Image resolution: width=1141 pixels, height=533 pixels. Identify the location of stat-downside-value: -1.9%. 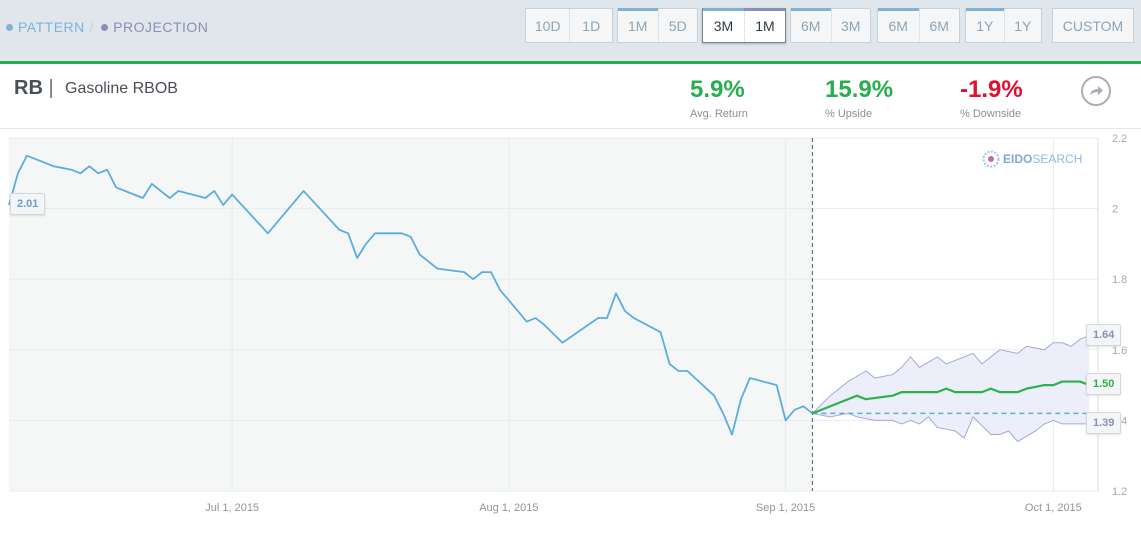
(991, 89).